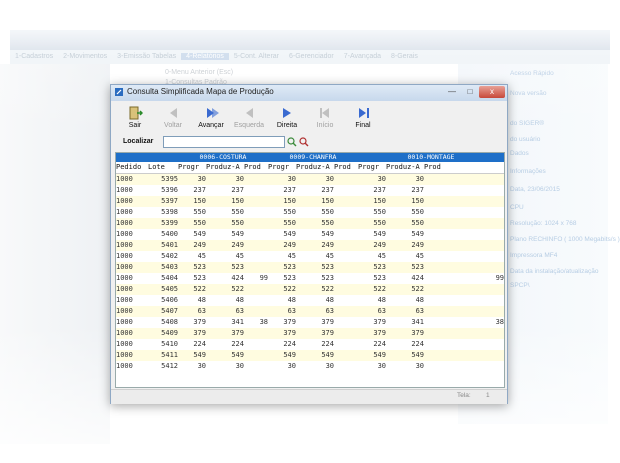  Describe the element at coordinates (310, 245) in the screenshot. I see `table-row: 1000 5401 249 249 249 249 249 249` at that location.